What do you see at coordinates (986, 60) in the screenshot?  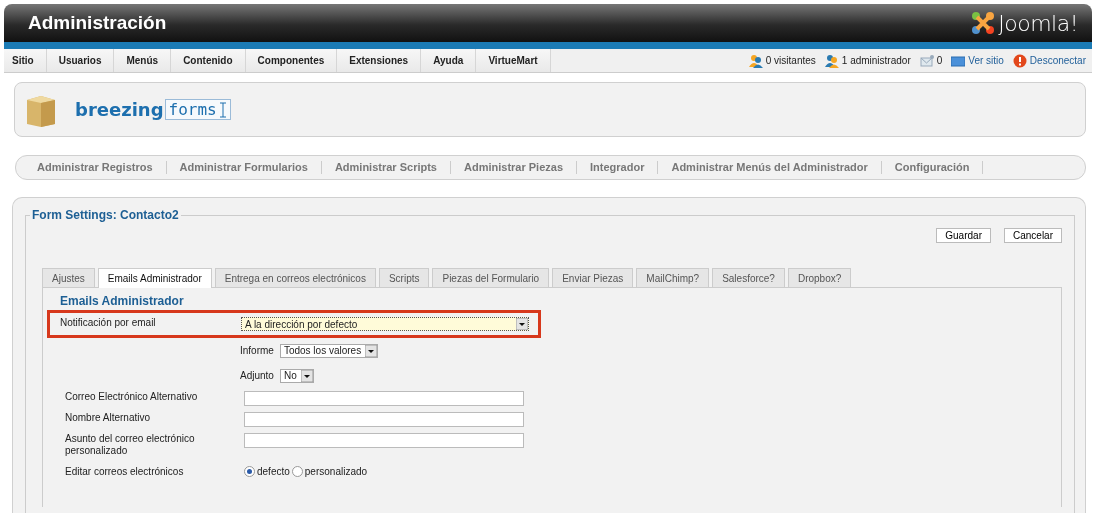 I see `status-link: Ver sitio` at bounding box center [986, 60].